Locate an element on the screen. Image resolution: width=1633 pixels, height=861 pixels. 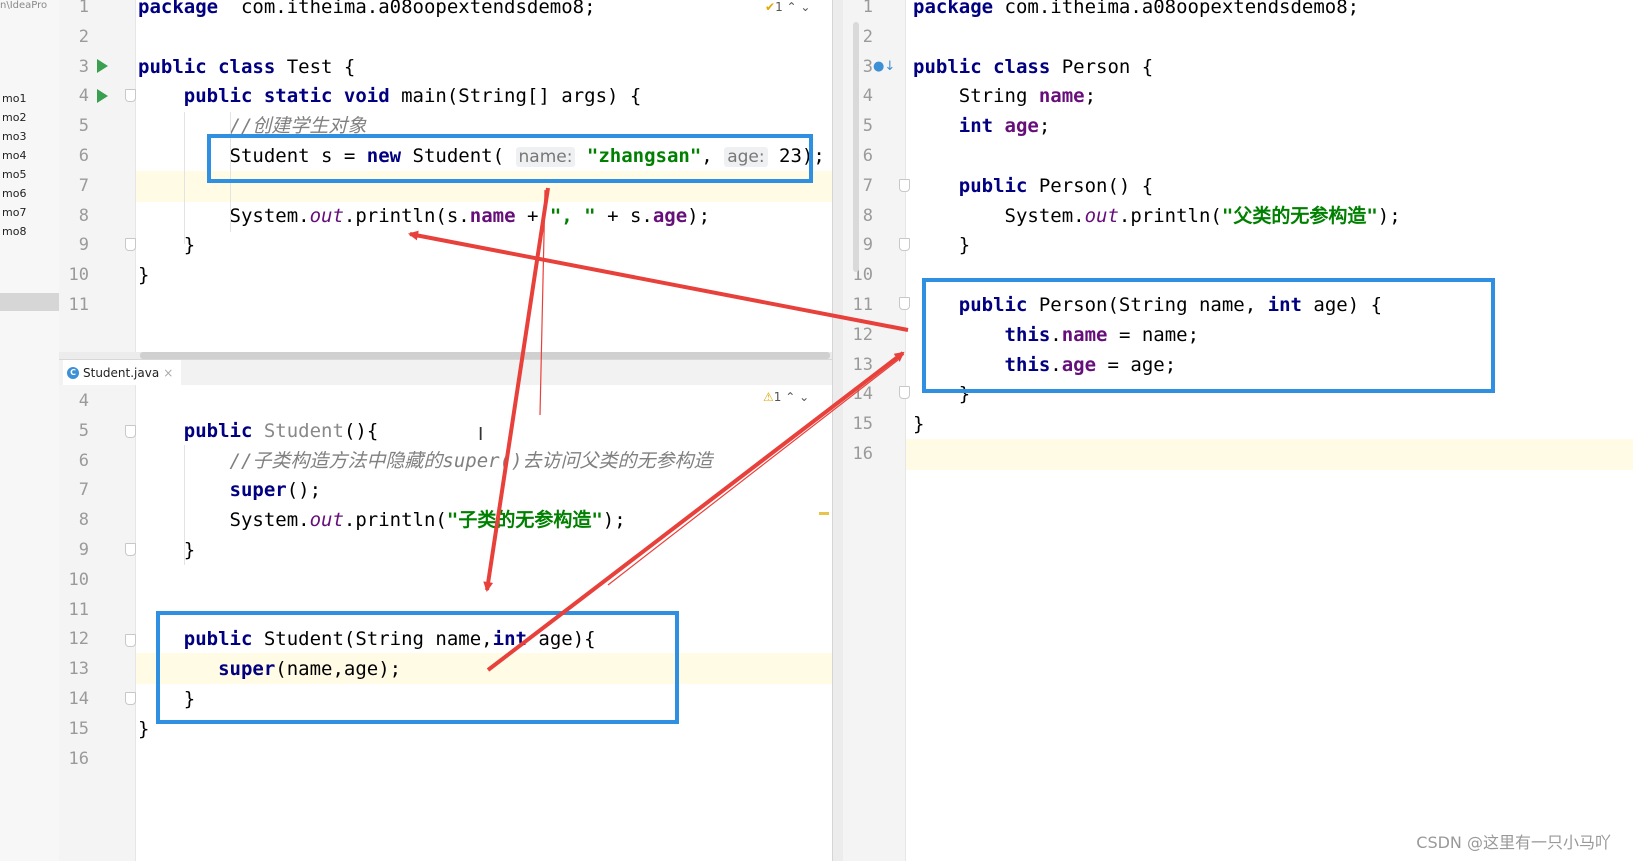
arrow-to-person-constructor is located at coordinates (695, 511).